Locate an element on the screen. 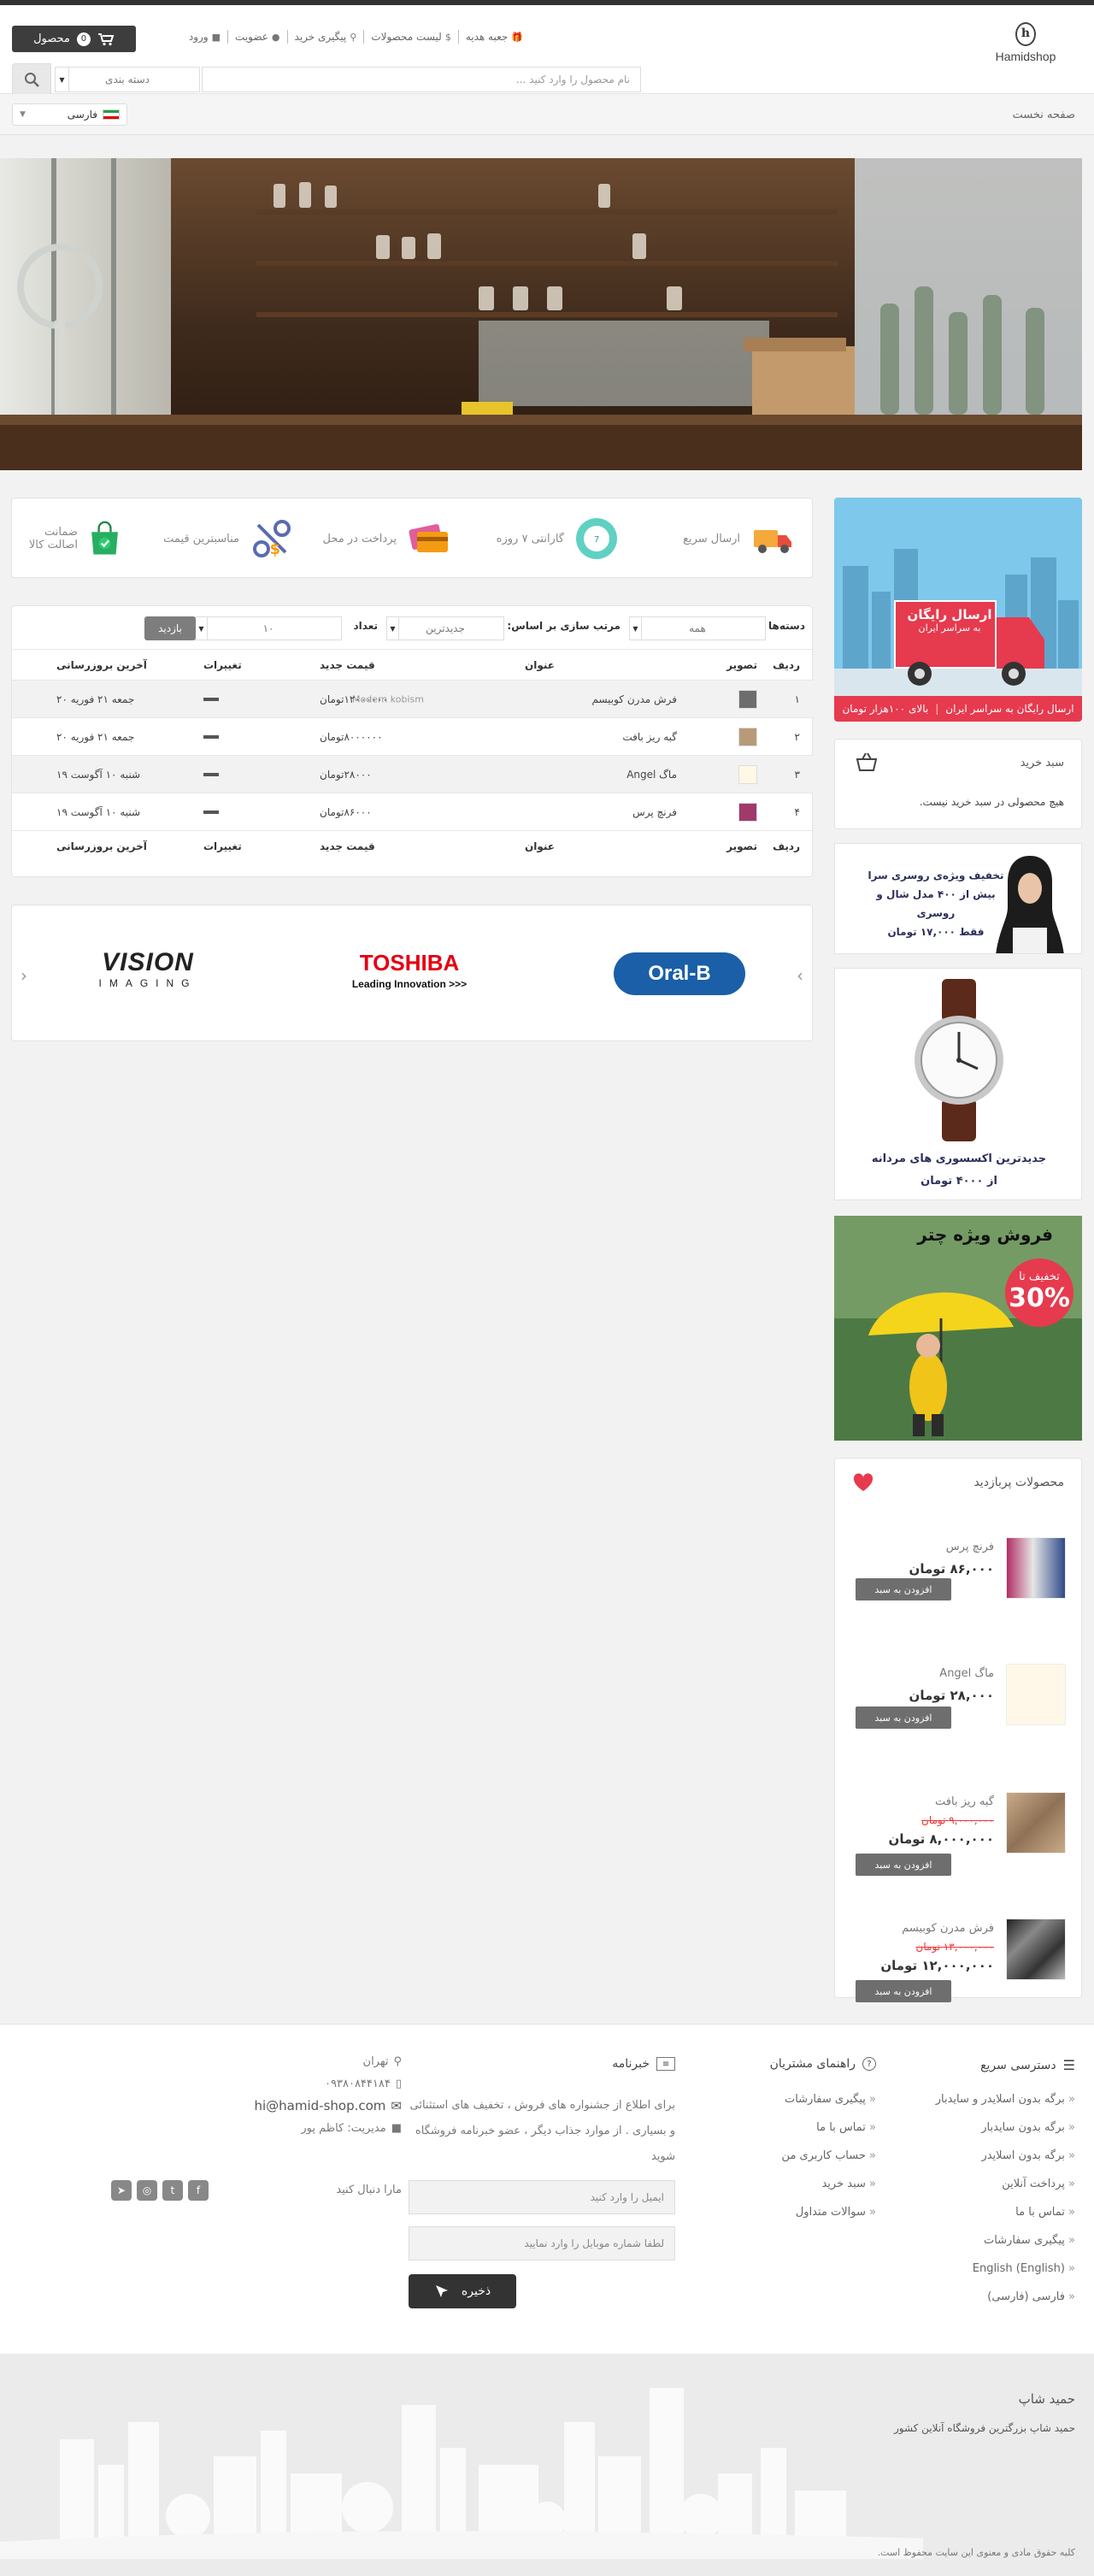  search-button is located at coordinates (32, 79).